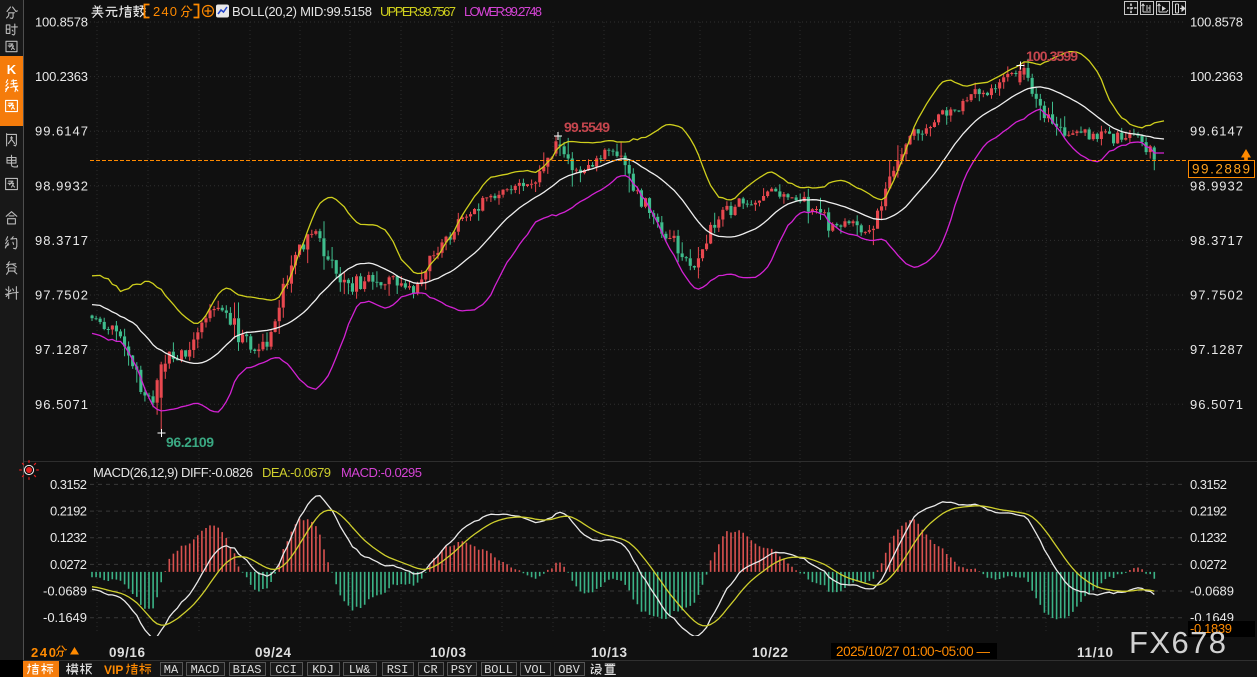  I want to click on svg-text: BIAS, so click(247, 670).